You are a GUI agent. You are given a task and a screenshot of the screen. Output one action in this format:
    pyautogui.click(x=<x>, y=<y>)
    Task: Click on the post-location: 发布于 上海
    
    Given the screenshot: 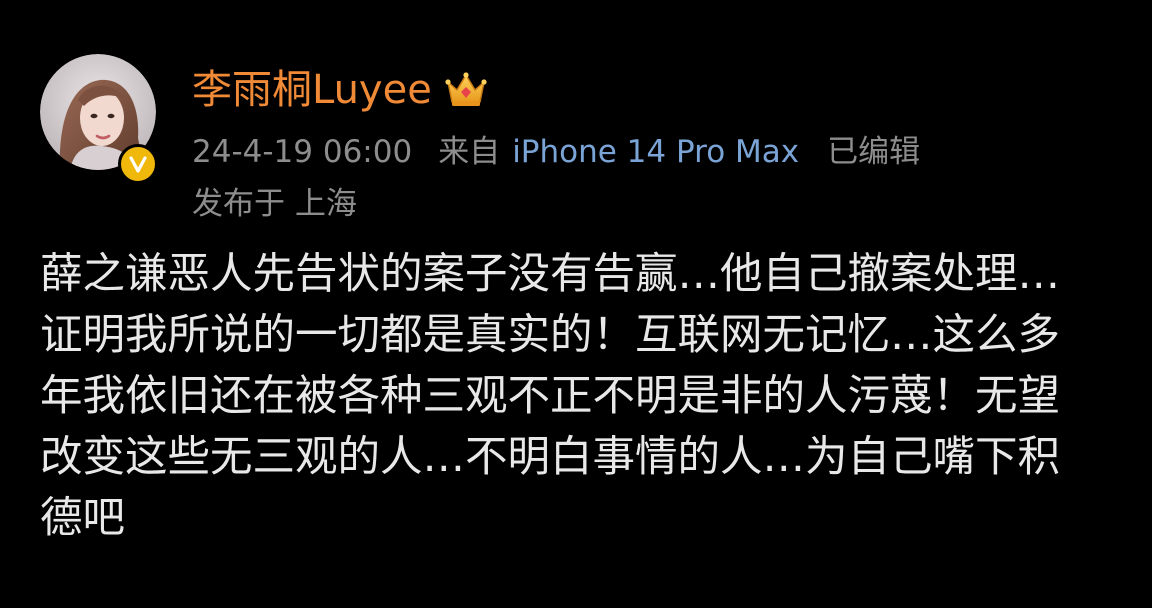 What is the action you would take?
    pyautogui.click(x=274, y=204)
    